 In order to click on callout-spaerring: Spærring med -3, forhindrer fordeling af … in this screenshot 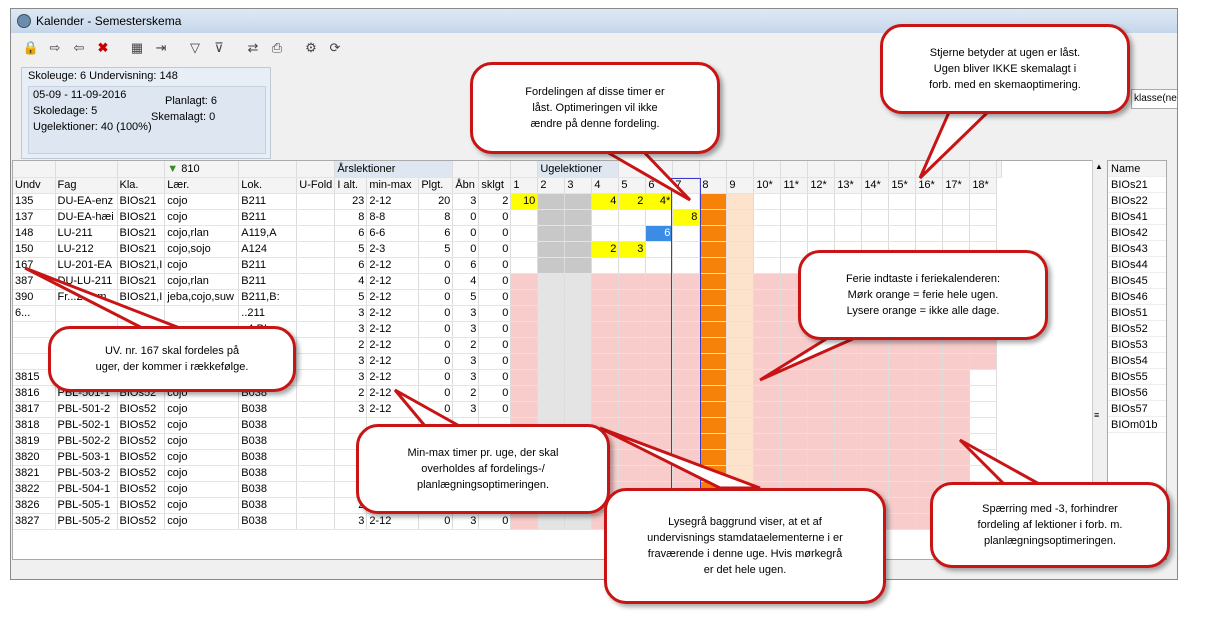, I will do `click(1050, 525)`.